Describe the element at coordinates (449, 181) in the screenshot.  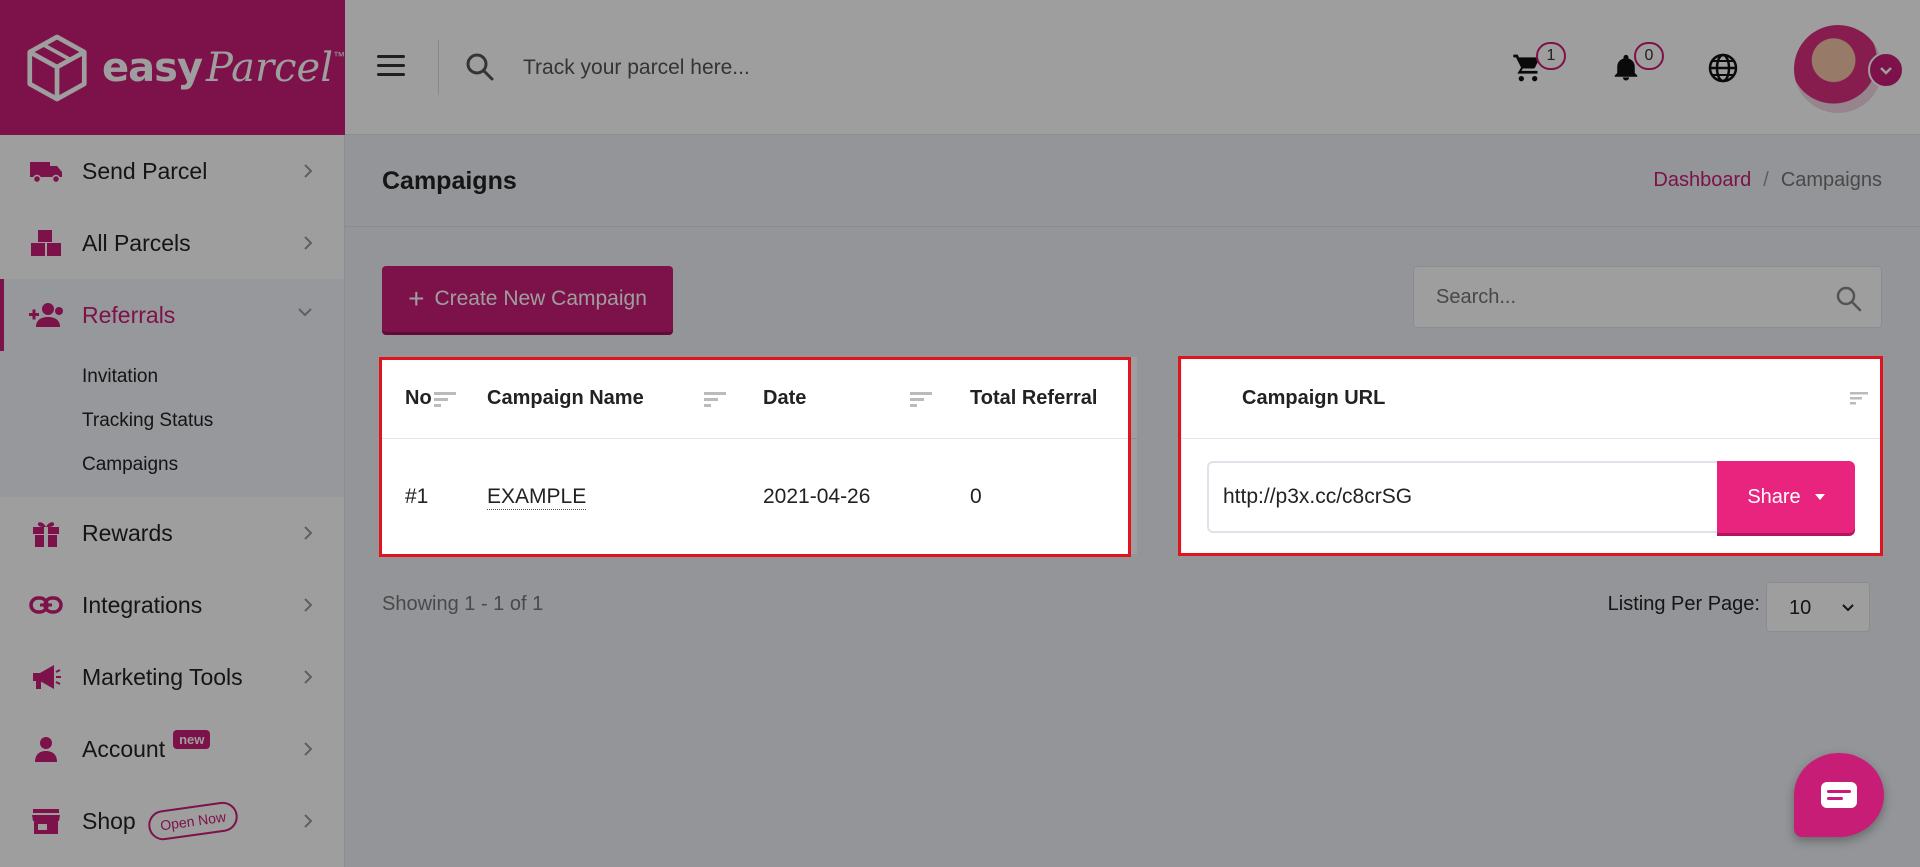
I see `page-title: Campaigns` at that location.